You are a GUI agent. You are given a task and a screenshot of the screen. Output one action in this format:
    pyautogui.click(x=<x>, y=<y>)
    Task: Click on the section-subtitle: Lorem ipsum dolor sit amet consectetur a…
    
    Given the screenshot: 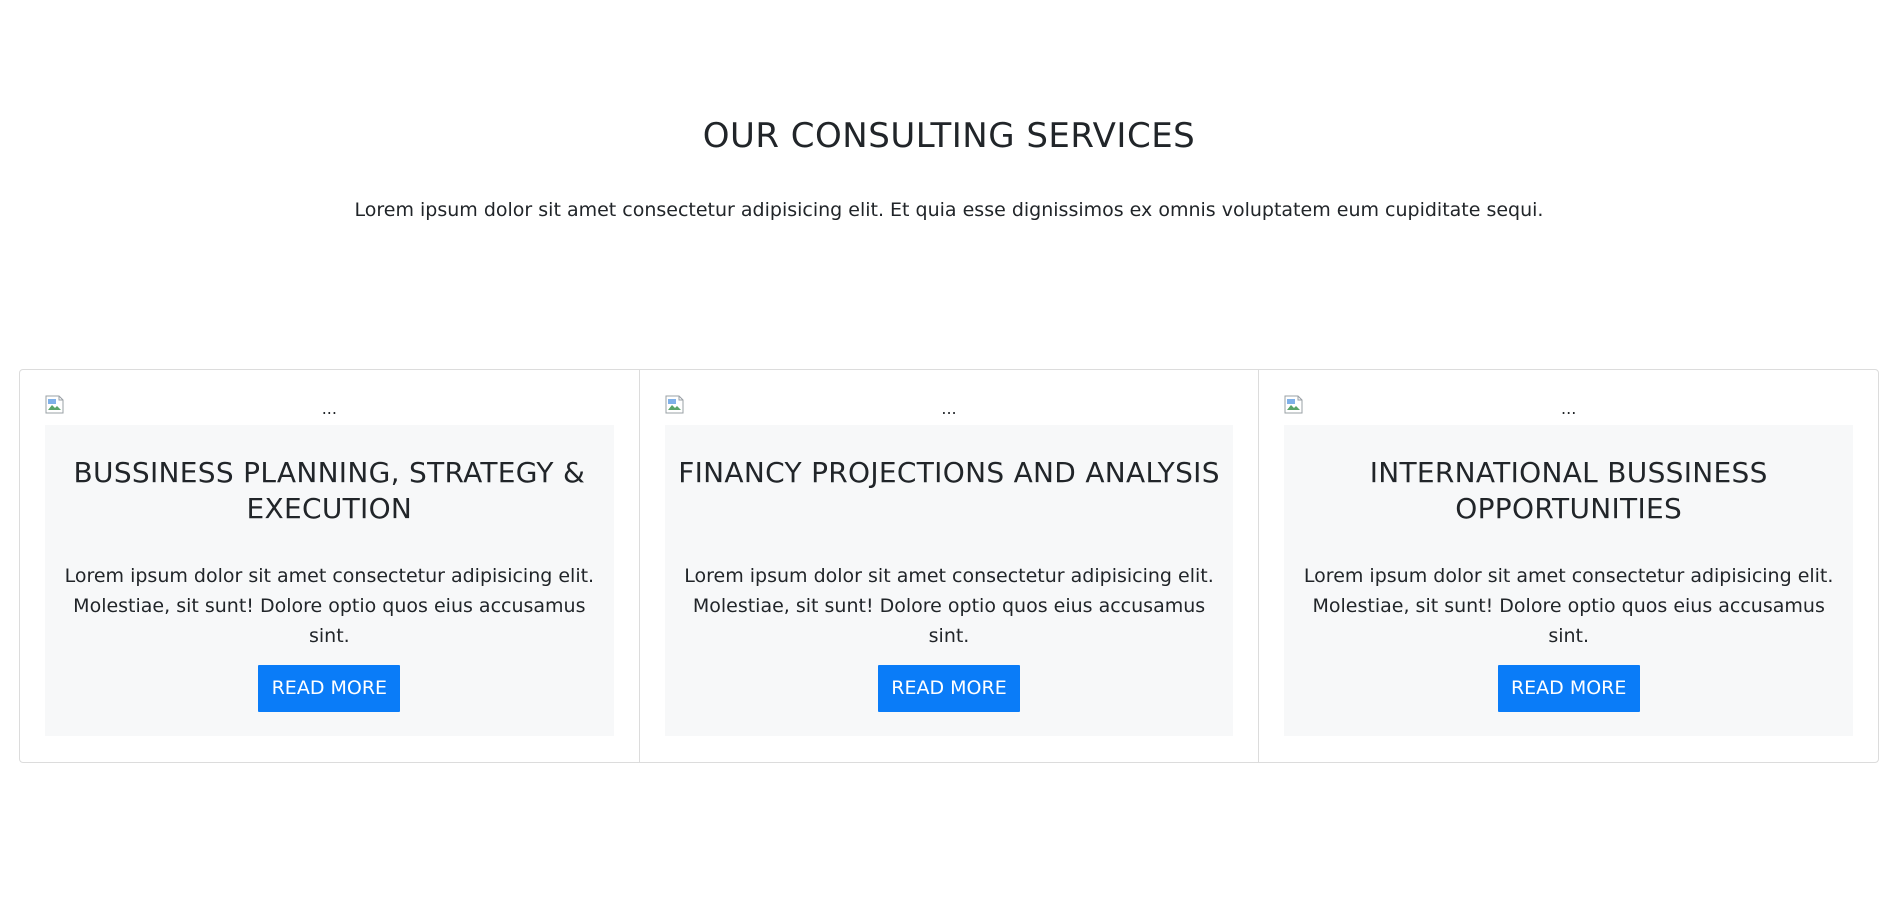 What is the action you would take?
    pyautogui.click(x=949, y=210)
    